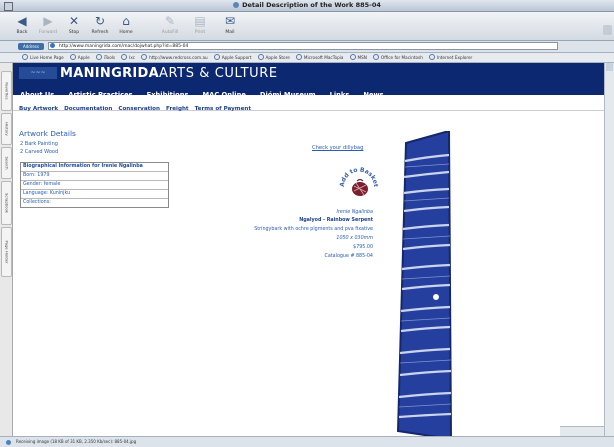 The width and height of the screenshot is (614, 447). I want to click on artwork-dimensions: 1050 x 030mm, so click(354, 238).